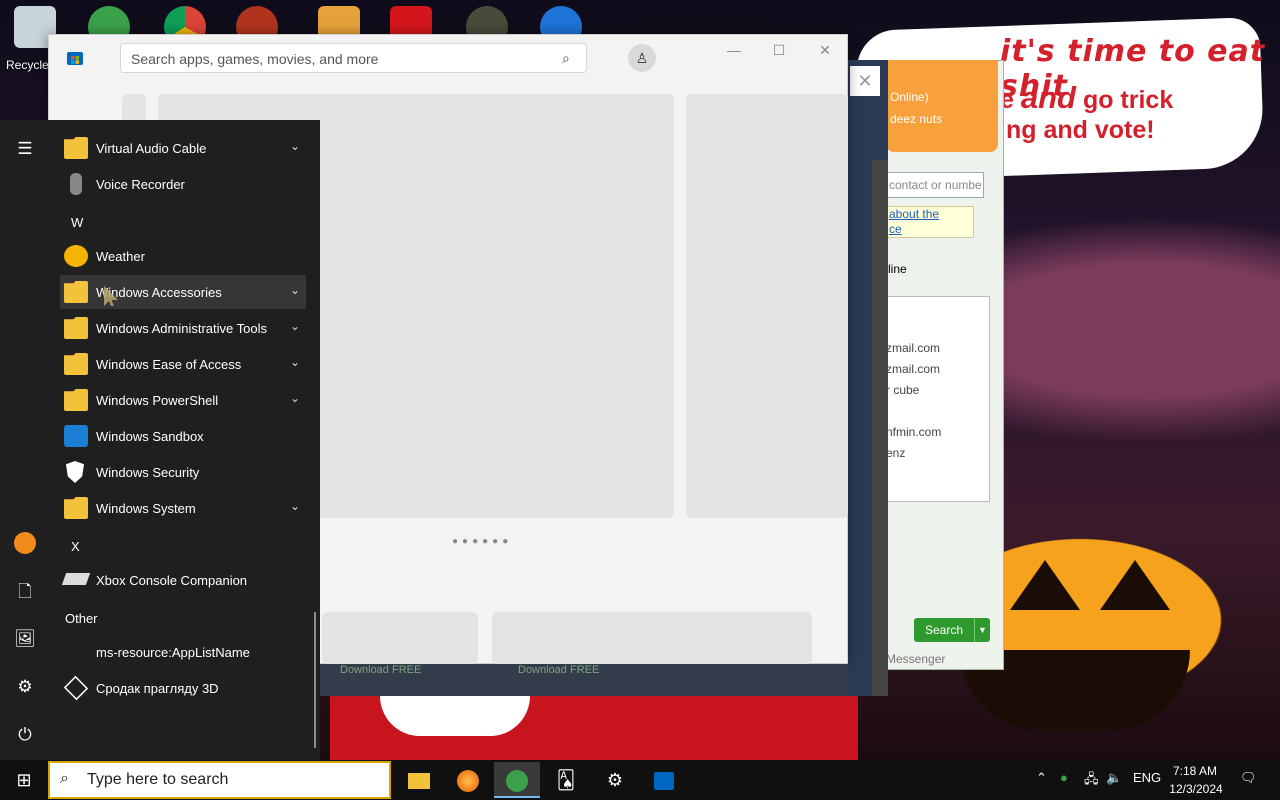 Image resolution: width=1280 pixels, height=800 pixels. I want to click on hamburger-menu-icon: ☰, so click(25, 149).